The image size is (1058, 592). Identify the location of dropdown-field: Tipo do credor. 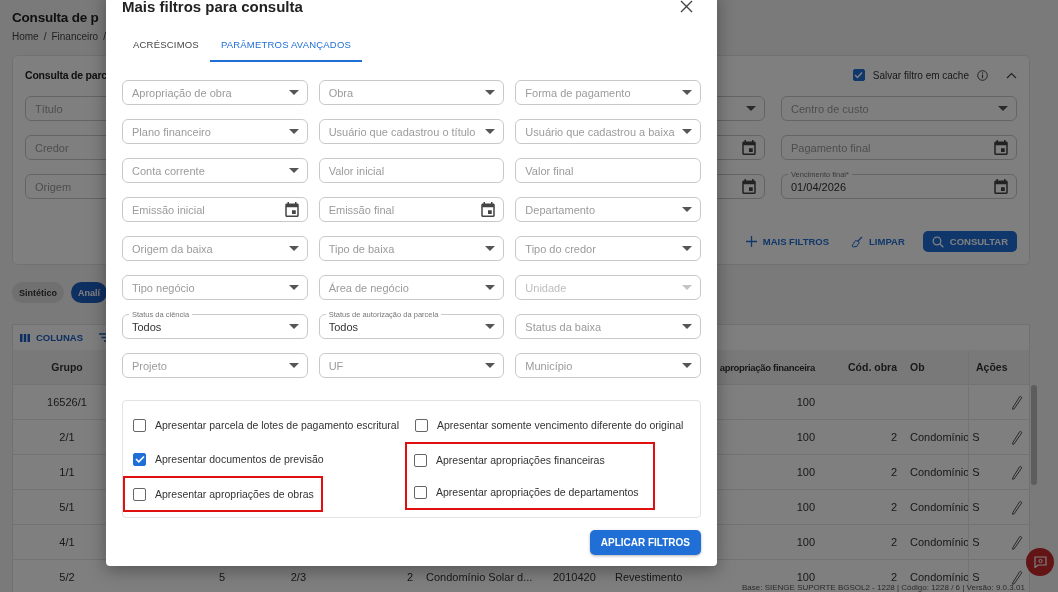
(608, 248).